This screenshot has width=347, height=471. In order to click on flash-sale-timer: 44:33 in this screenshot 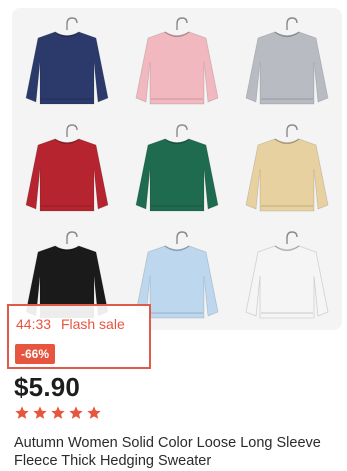, I will do `click(34, 324)`.